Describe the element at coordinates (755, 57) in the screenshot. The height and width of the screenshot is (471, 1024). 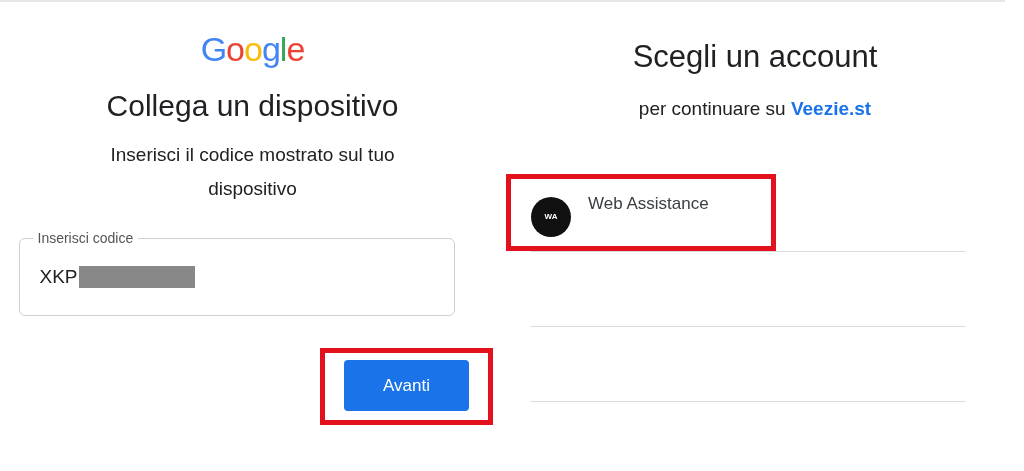
I see `page-title: Scegli un account` at that location.